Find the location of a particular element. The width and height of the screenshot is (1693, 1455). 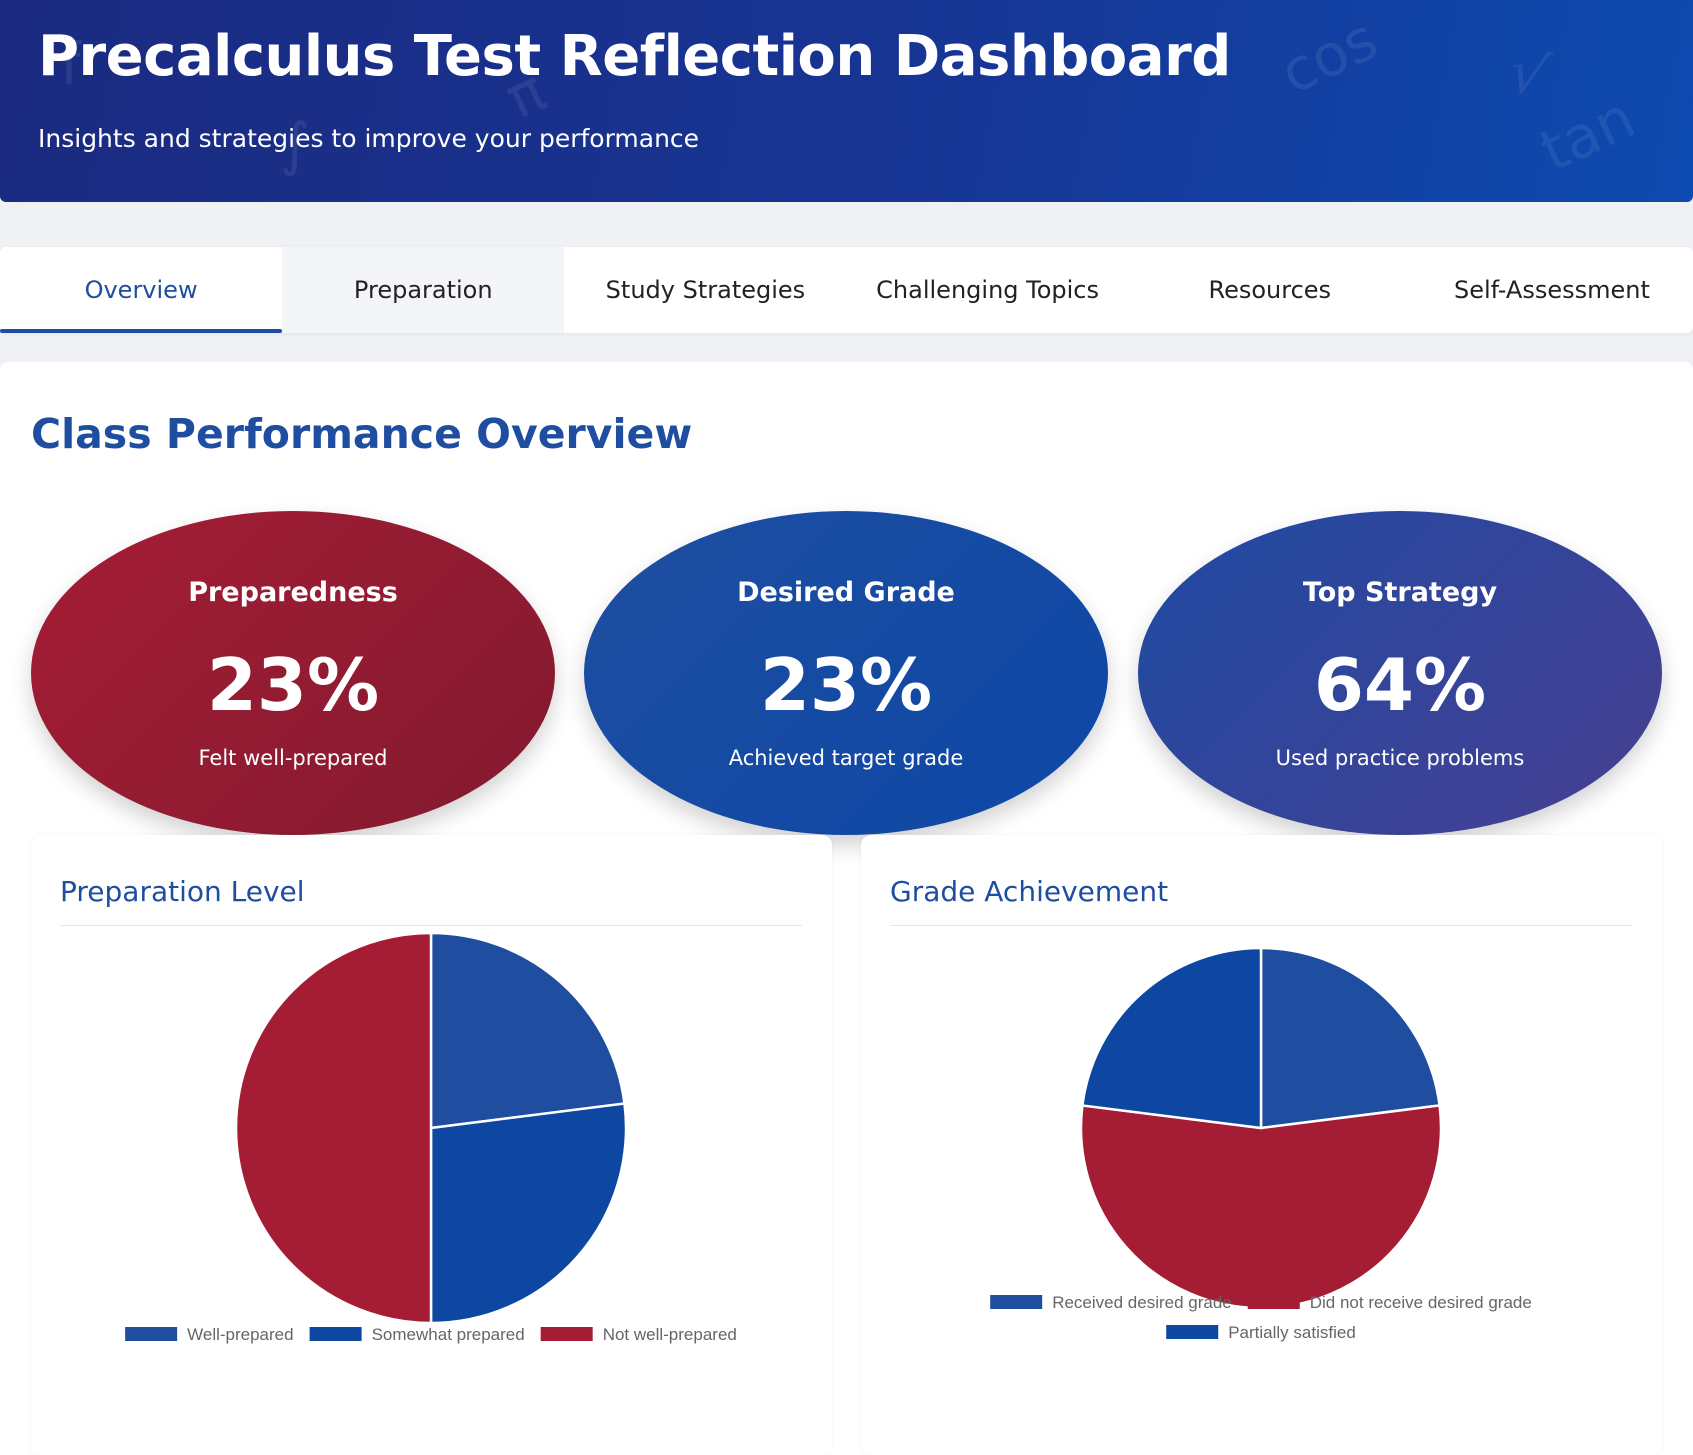

pie-slice-received-desired-grade is located at coordinates (1350, 1038).